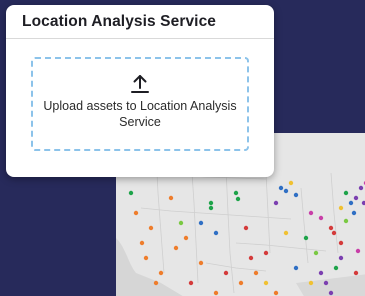 This screenshot has height=296, width=365. What do you see at coordinates (119, 21) in the screenshot?
I see `panel-title: Location Analysis Service` at bounding box center [119, 21].